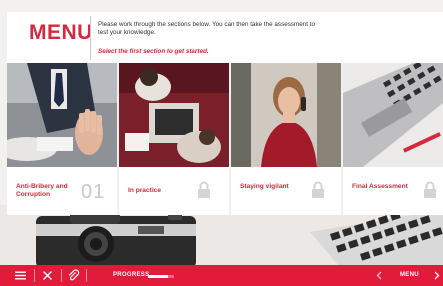 The height and width of the screenshot is (286, 443). Describe the element at coordinates (73, 275) in the screenshot. I see `paperclip-icon` at that location.